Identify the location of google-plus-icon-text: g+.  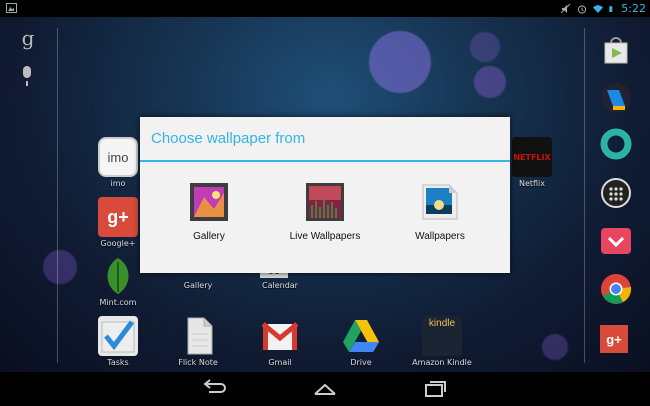
(118, 216).